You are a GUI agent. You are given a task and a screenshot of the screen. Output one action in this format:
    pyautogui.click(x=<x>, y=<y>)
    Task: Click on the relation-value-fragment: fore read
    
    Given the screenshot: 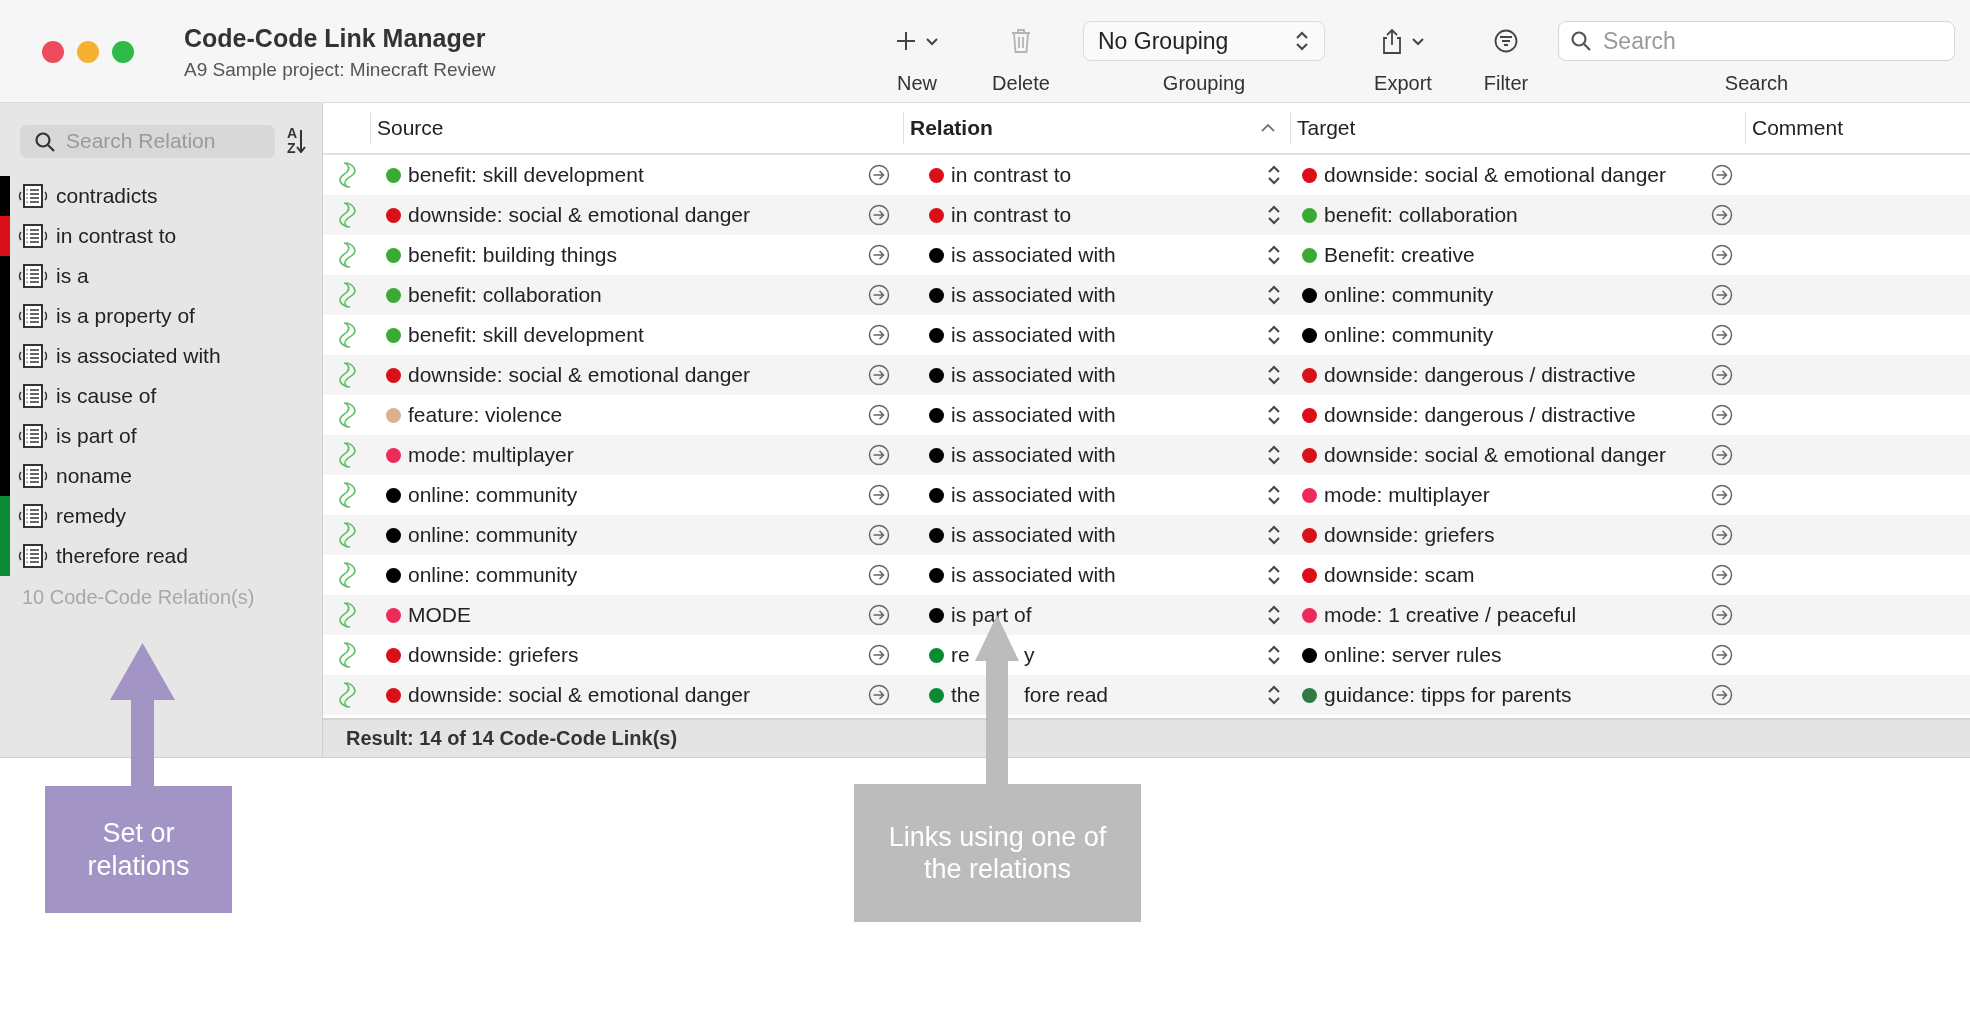 What is the action you would take?
    pyautogui.click(x=1066, y=695)
    